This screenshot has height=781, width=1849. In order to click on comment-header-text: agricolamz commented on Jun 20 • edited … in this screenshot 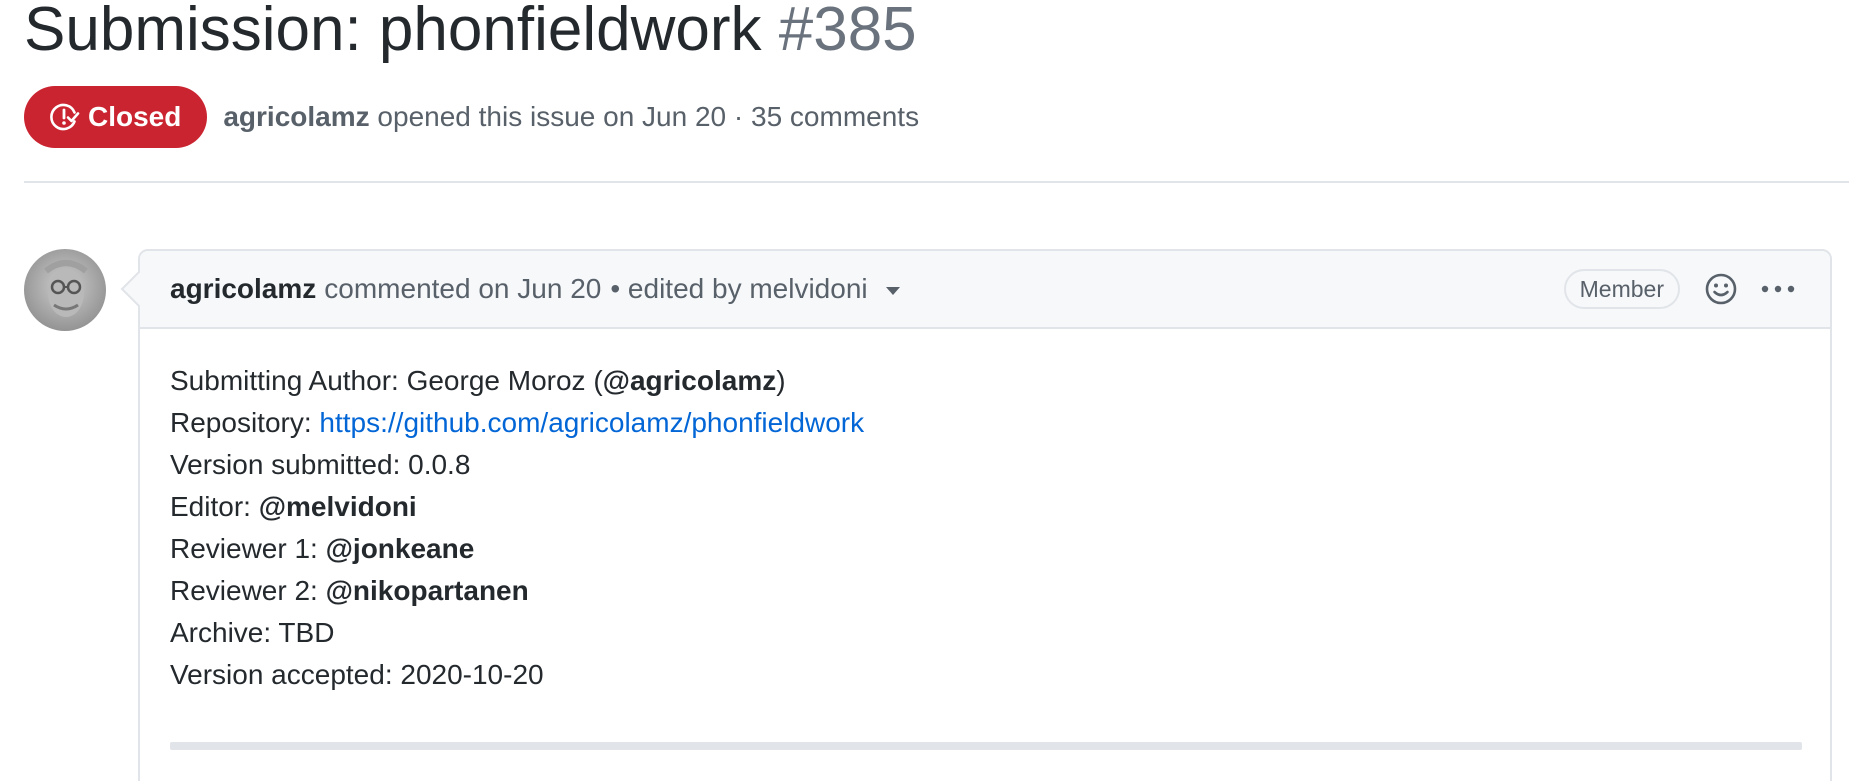, I will do `click(535, 289)`.